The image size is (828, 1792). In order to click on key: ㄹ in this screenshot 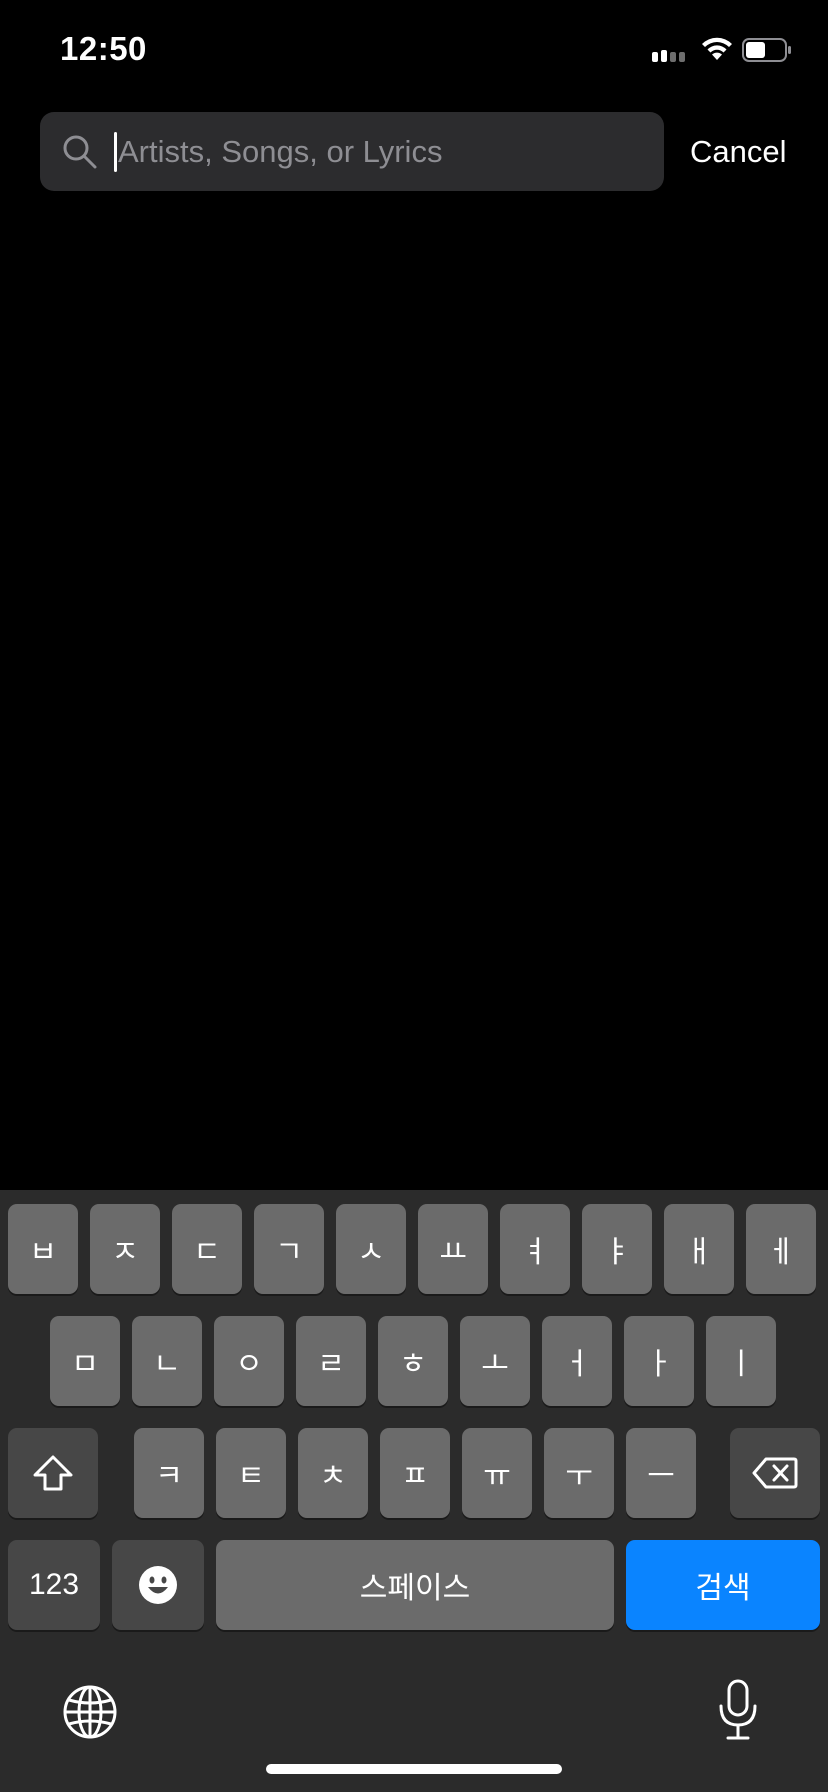, I will do `click(331, 1361)`.